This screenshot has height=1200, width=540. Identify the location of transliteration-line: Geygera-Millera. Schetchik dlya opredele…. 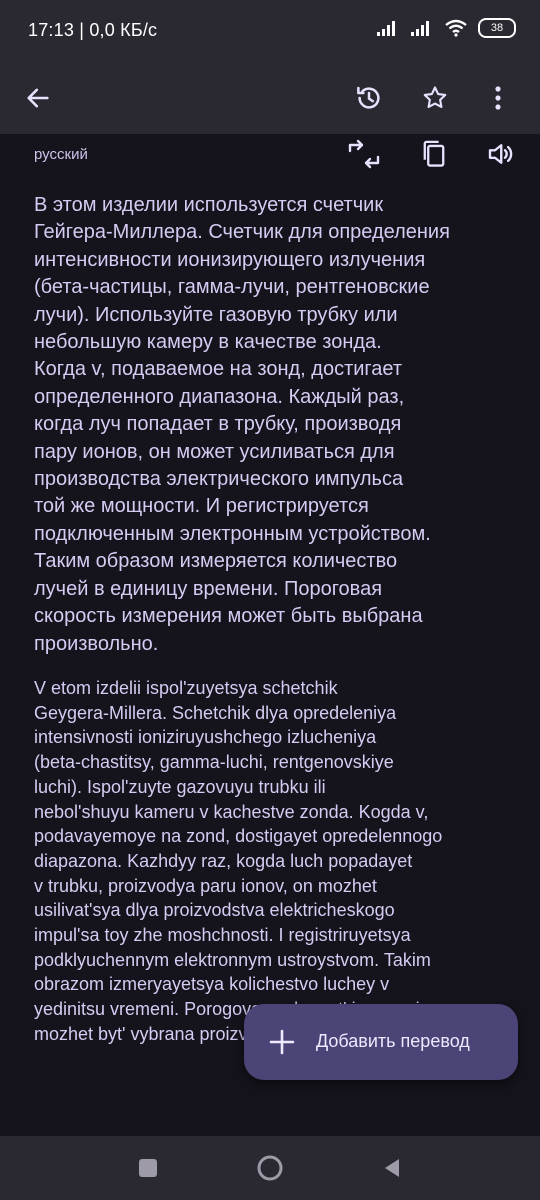
(215, 712).